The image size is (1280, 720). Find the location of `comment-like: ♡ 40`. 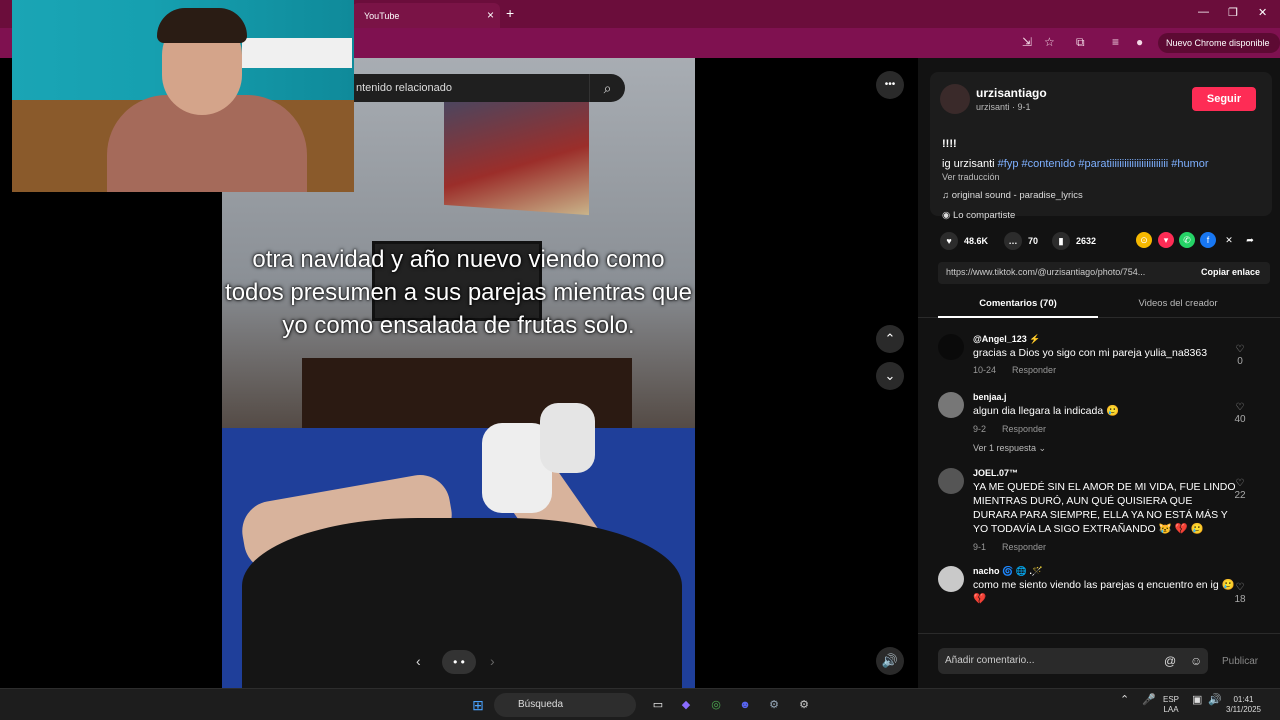

comment-like: ♡ 40 is located at coordinates (1240, 414).